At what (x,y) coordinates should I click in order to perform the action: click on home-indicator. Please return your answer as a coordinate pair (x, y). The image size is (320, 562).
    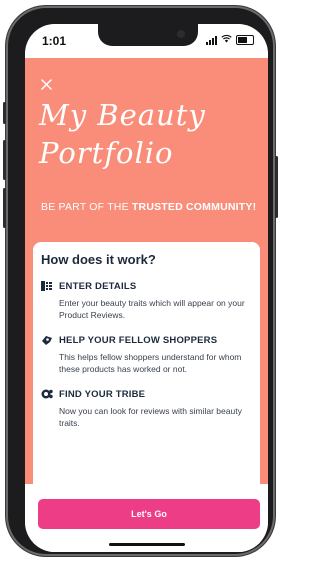
    Looking at the image, I should click on (147, 544).